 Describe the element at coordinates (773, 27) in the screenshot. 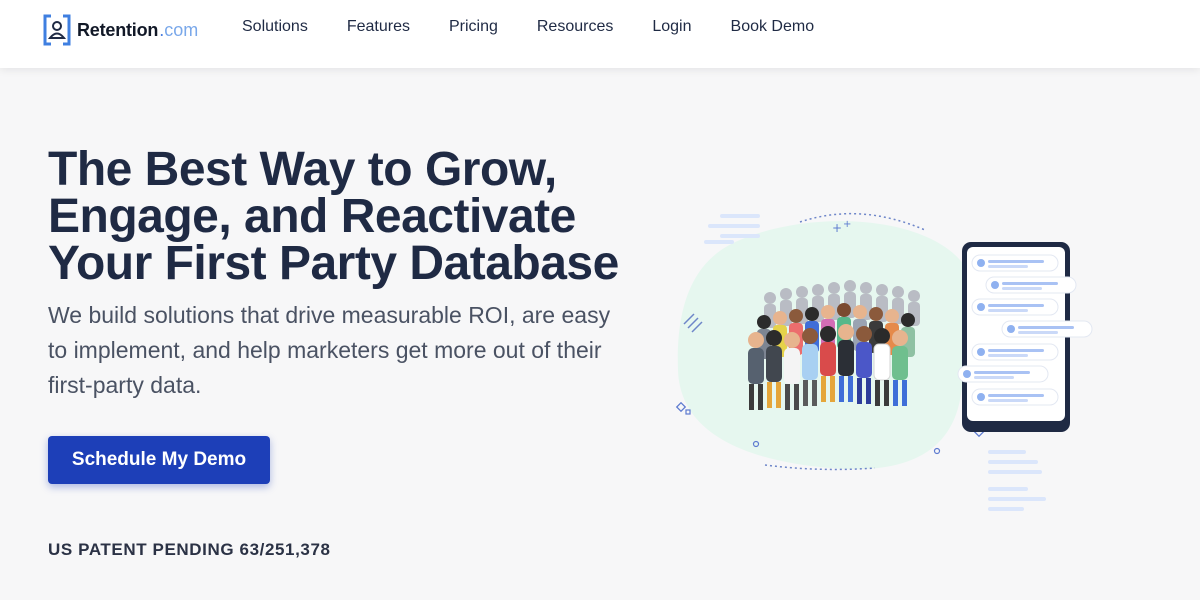

I see `nav-book-demo: Book Demo` at that location.